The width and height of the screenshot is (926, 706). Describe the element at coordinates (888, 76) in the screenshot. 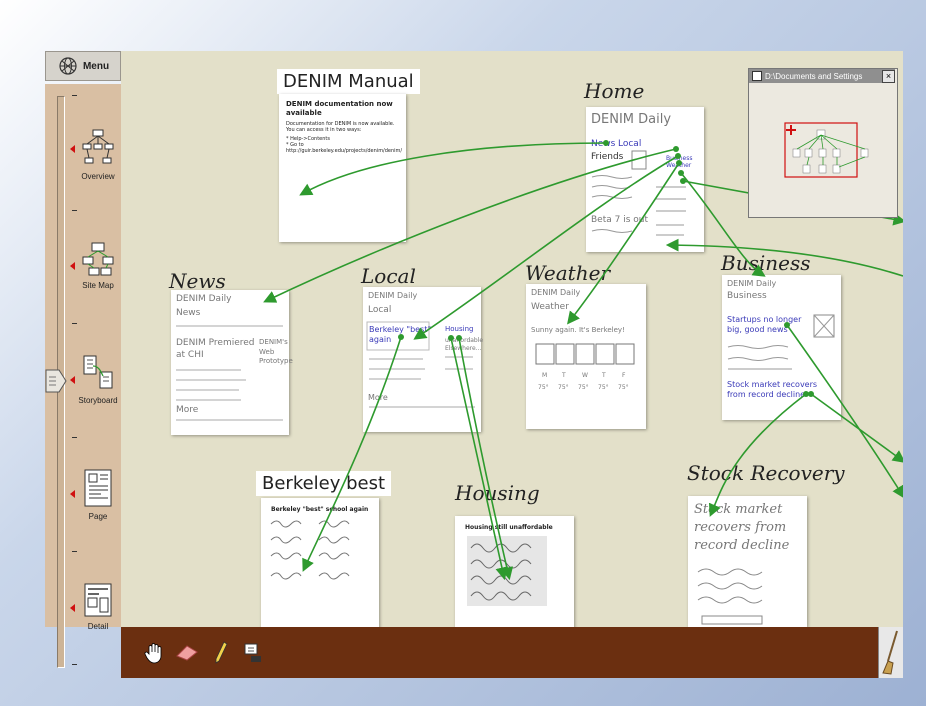

I see `close-button: ×` at that location.